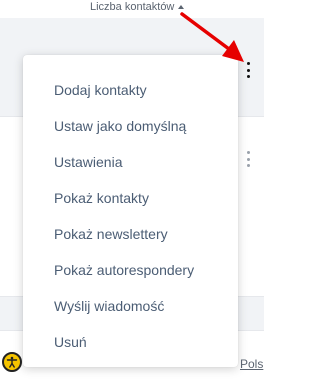  I want to click on menu-item-show-contacts: Pokaż kontakty, so click(130, 198).